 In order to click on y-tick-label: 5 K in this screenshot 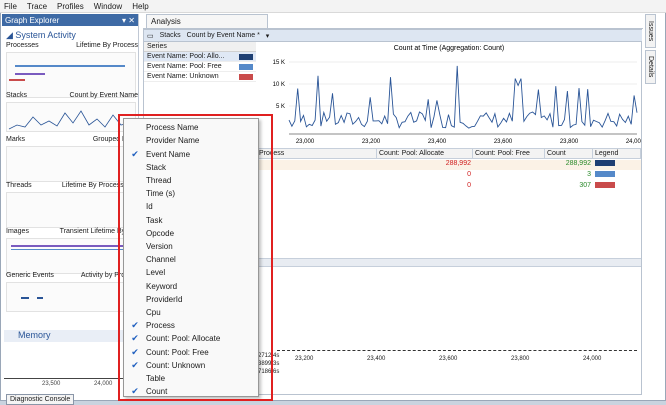, I will do `click(280, 107)`.